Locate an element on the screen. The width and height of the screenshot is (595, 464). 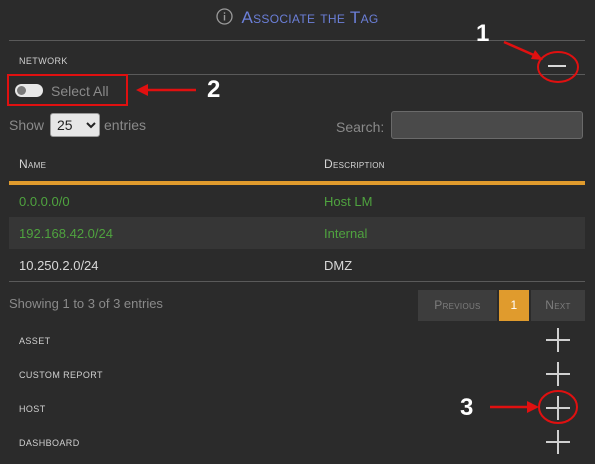
annotation-number-3: 3 is located at coordinates (467, 407).